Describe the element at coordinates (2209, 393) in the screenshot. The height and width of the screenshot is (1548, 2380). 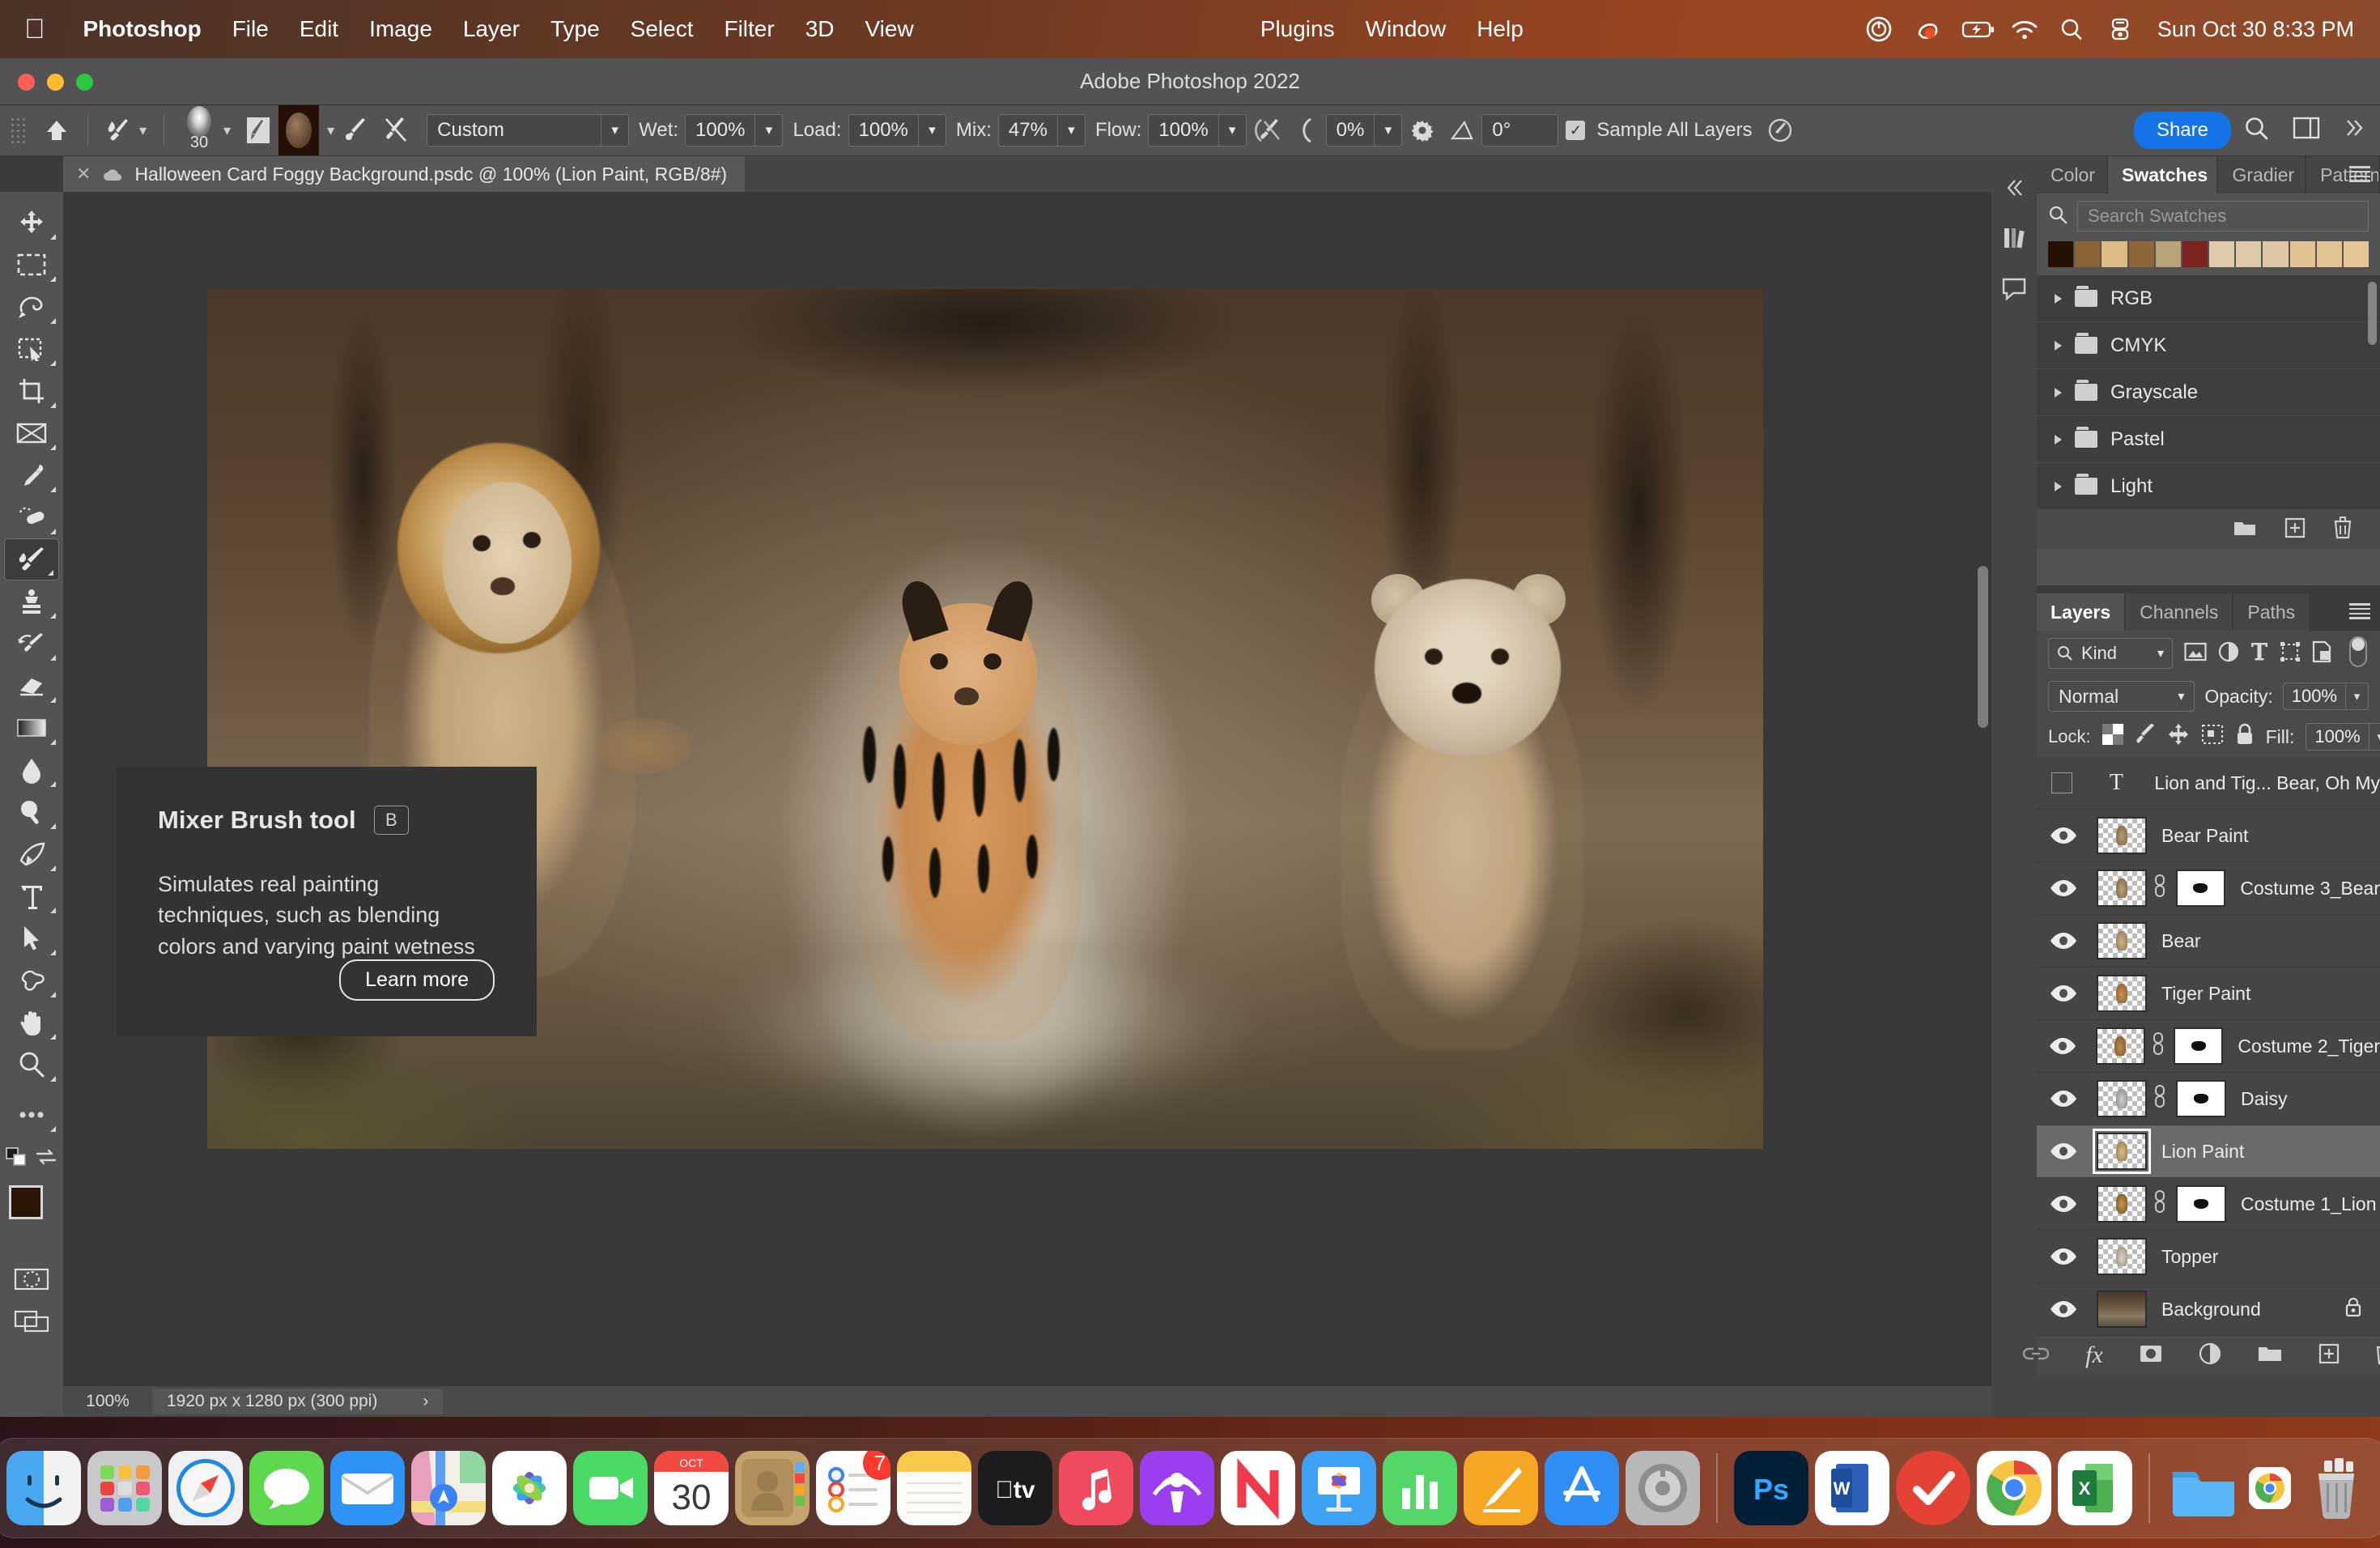
I see `swatch-group-grayscale: Grayscale` at that location.